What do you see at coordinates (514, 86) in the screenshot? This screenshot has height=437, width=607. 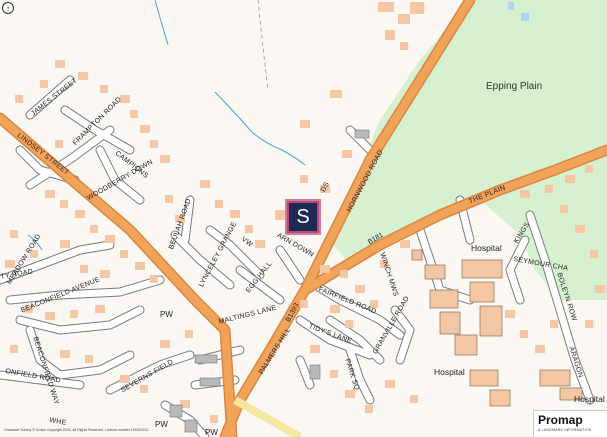 I see `area-label-epping-plain: Epping Plain` at bounding box center [514, 86].